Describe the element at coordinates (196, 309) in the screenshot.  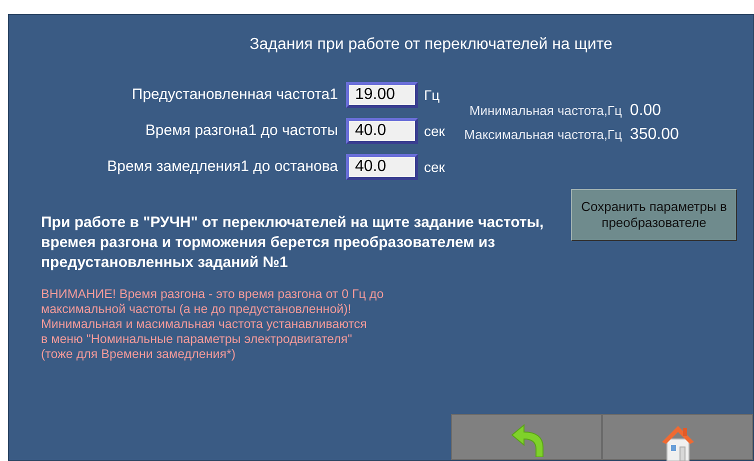
I see `warning-text: максимальной частоты (а не до предустановленной)!` at that location.